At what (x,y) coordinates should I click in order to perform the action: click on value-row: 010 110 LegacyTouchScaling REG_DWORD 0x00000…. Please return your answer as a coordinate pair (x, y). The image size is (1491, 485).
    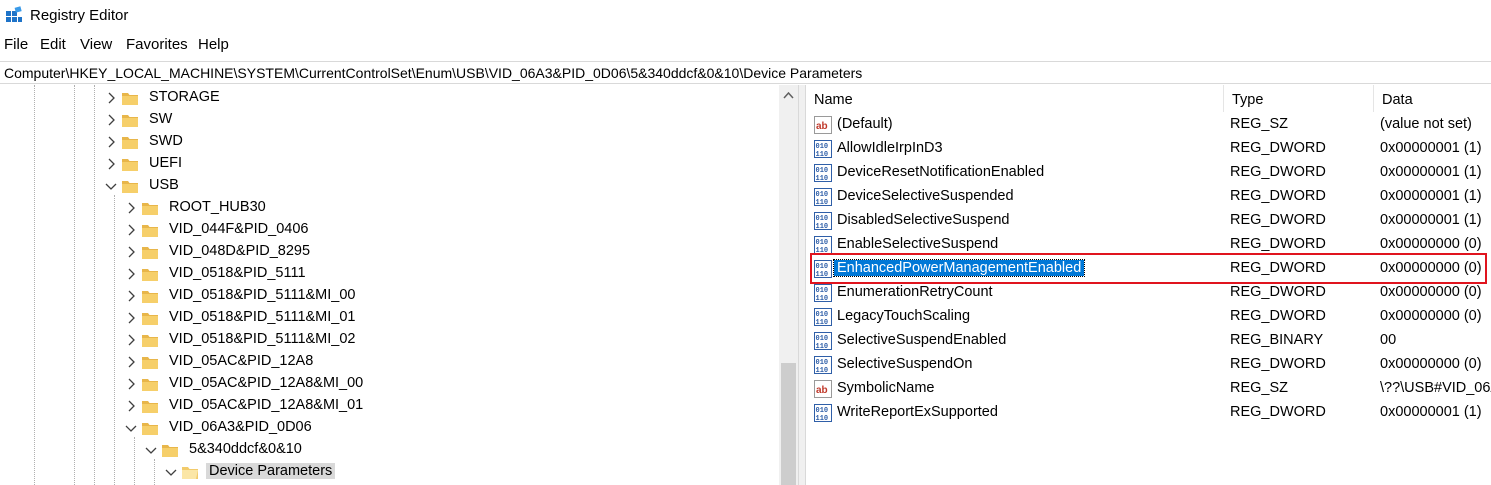
    Looking at the image, I should click on (1148, 317).